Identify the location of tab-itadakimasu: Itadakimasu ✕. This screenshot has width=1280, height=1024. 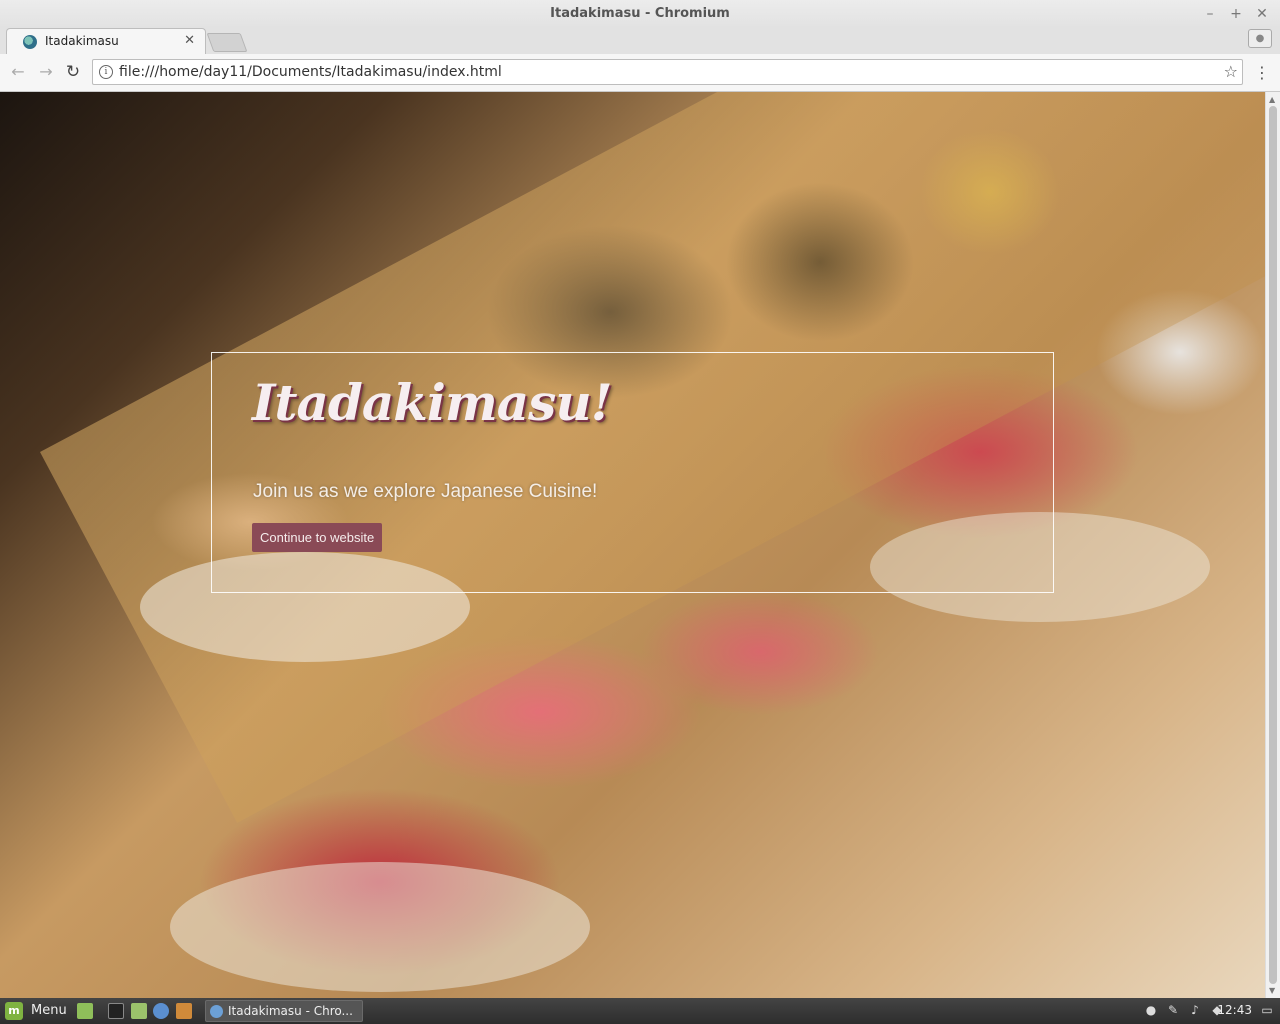
(106, 41).